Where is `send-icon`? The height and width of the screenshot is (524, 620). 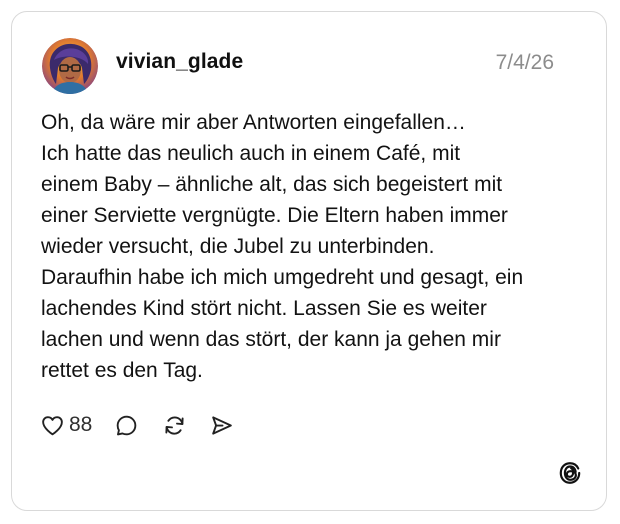 send-icon is located at coordinates (222, 425).